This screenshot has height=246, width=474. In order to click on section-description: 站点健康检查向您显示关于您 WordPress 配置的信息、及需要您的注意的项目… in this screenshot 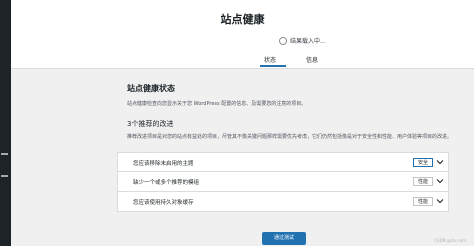, I will do `click(217, 104)`.